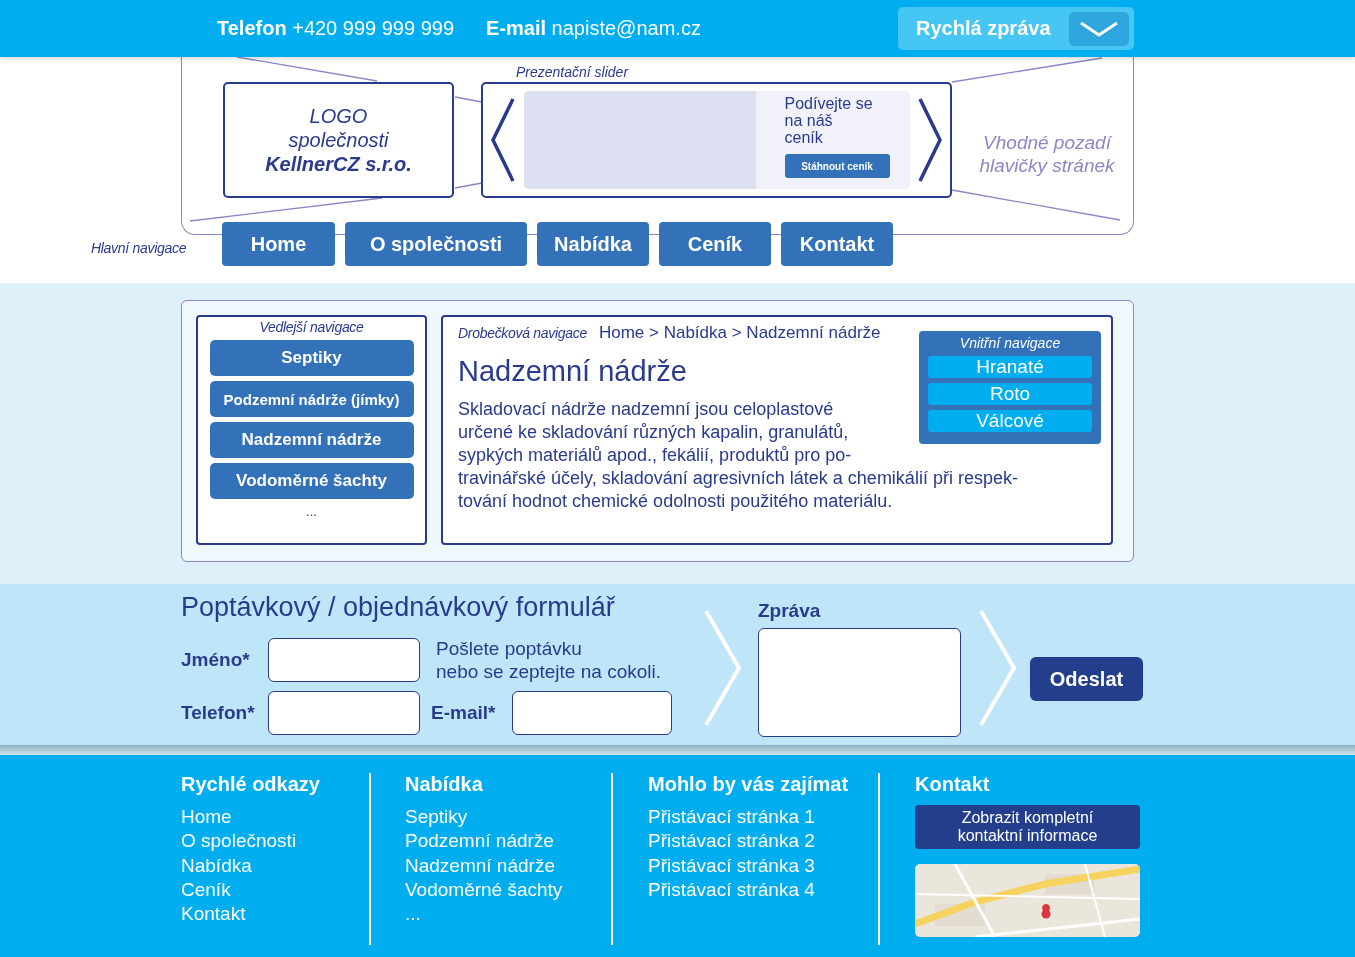  What do you see at coordinates (953, 784) in the screenshot?
I see `footer-heading: Kontakt` at bounding box center [953, 784].